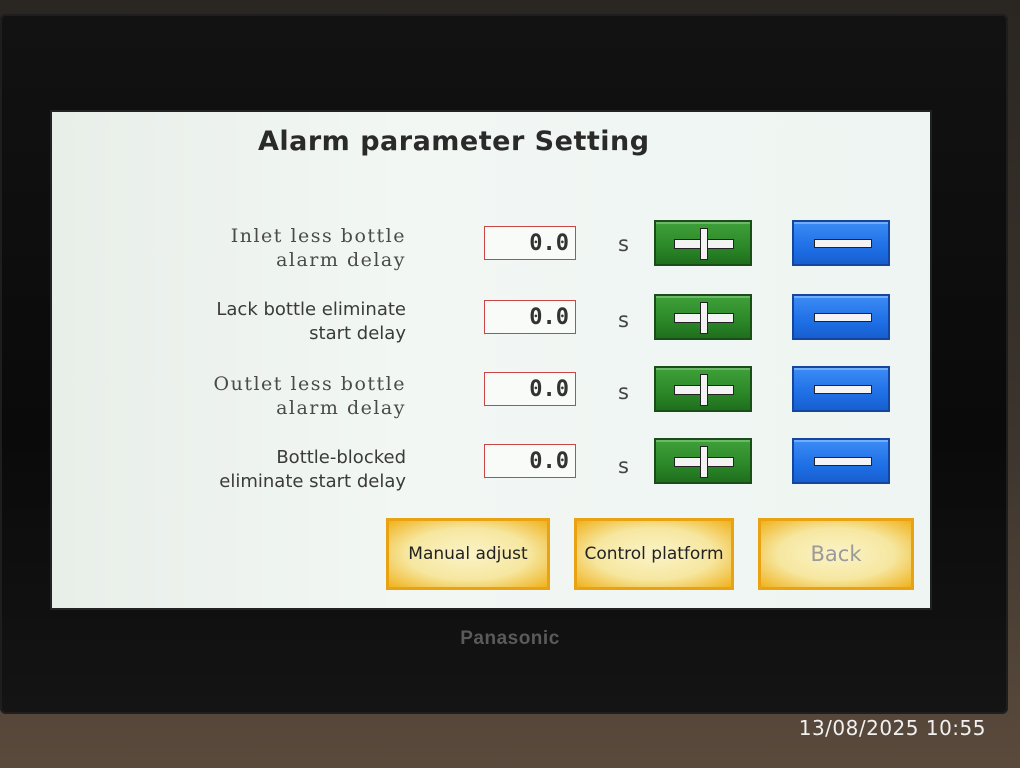 The height and width of the screenshot is (768, 1020). What do you see at coordinates (468, 554) in the screenshot?
I see `manual-adjust-button: Manual adjust` at bounding box center [468, 554].